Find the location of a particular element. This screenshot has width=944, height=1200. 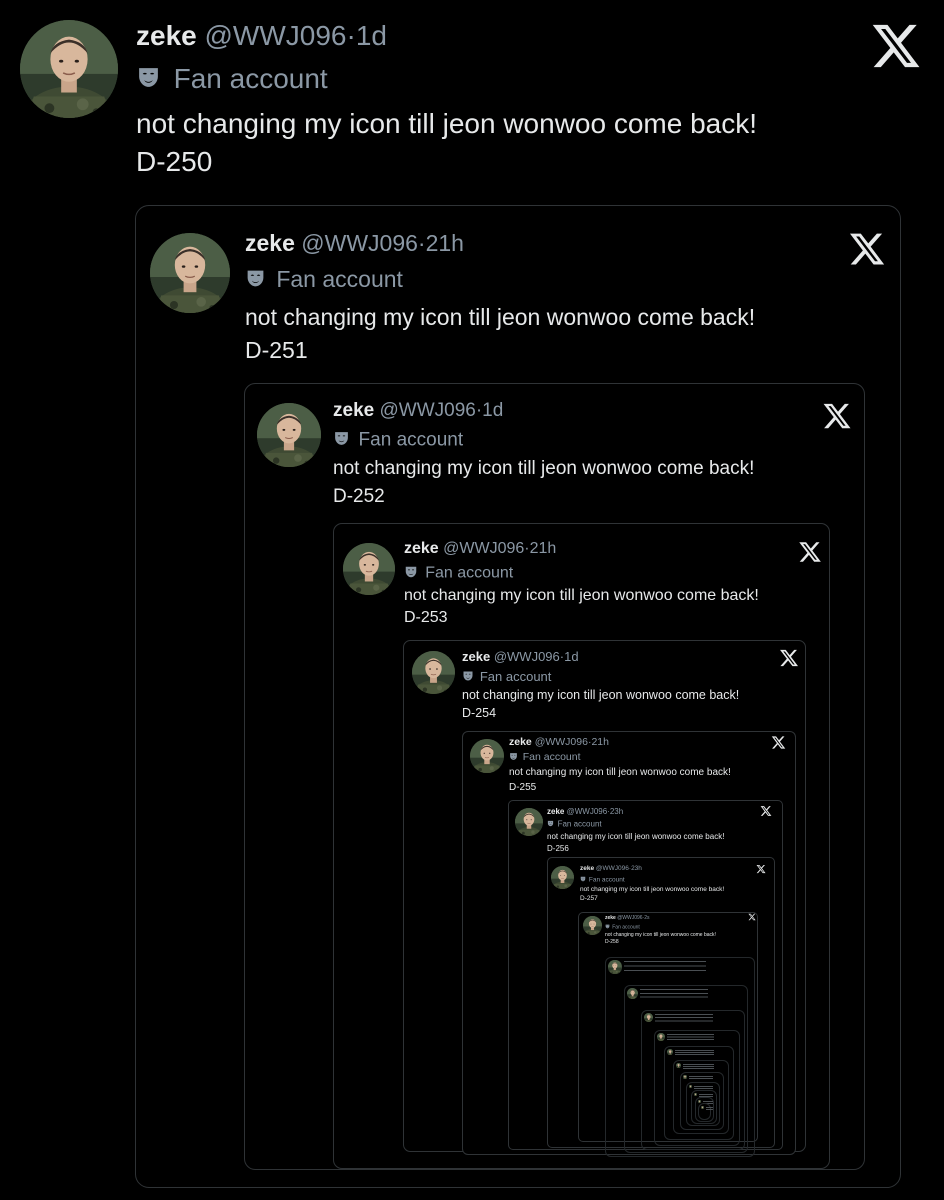

day-counter: D-251 is located at coordinates (276, 350).